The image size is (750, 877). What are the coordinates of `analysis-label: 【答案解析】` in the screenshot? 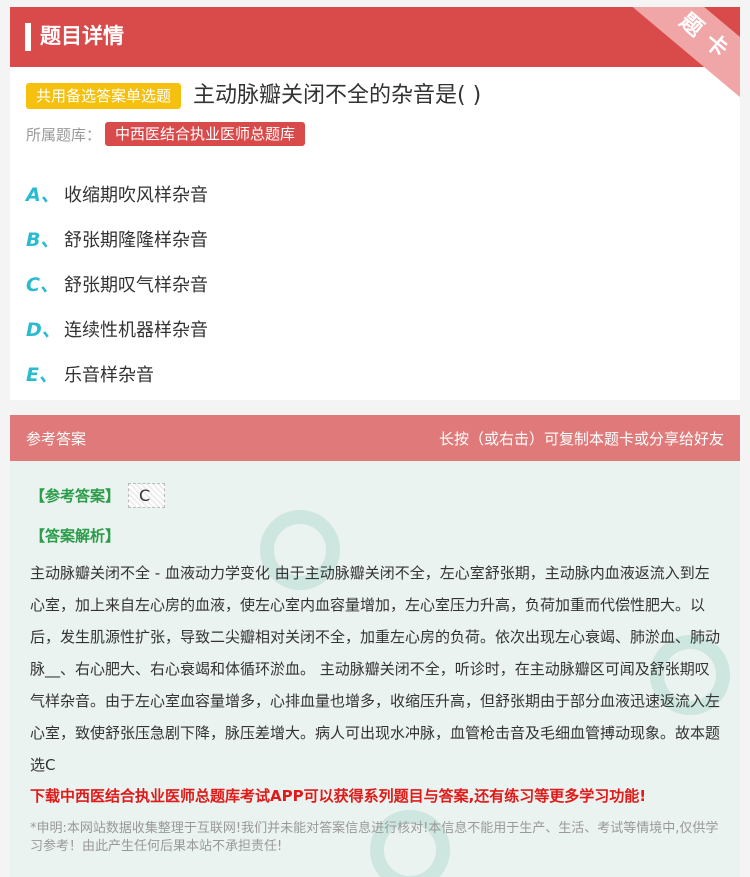 It's located at (75, 536).